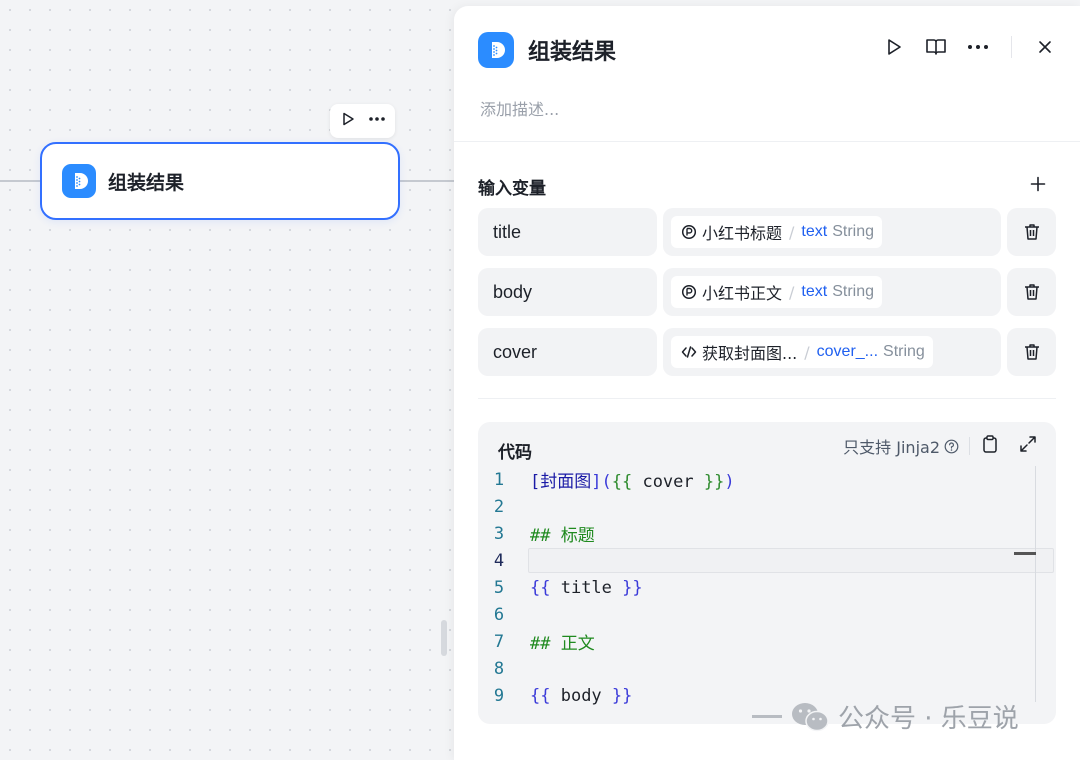  I want to click on line-text: {{ title }}, so click(586, 587).